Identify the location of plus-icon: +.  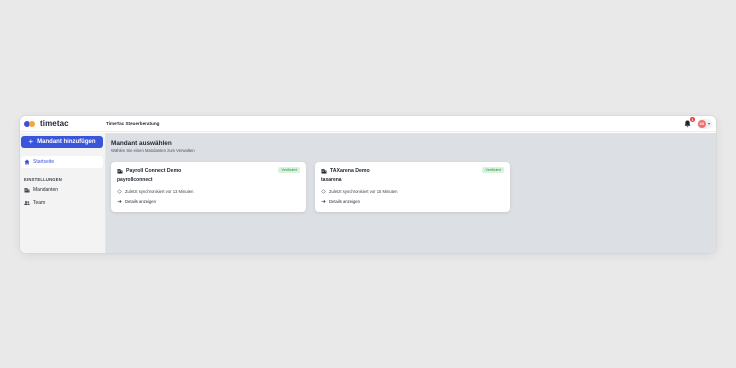
(31, 141).